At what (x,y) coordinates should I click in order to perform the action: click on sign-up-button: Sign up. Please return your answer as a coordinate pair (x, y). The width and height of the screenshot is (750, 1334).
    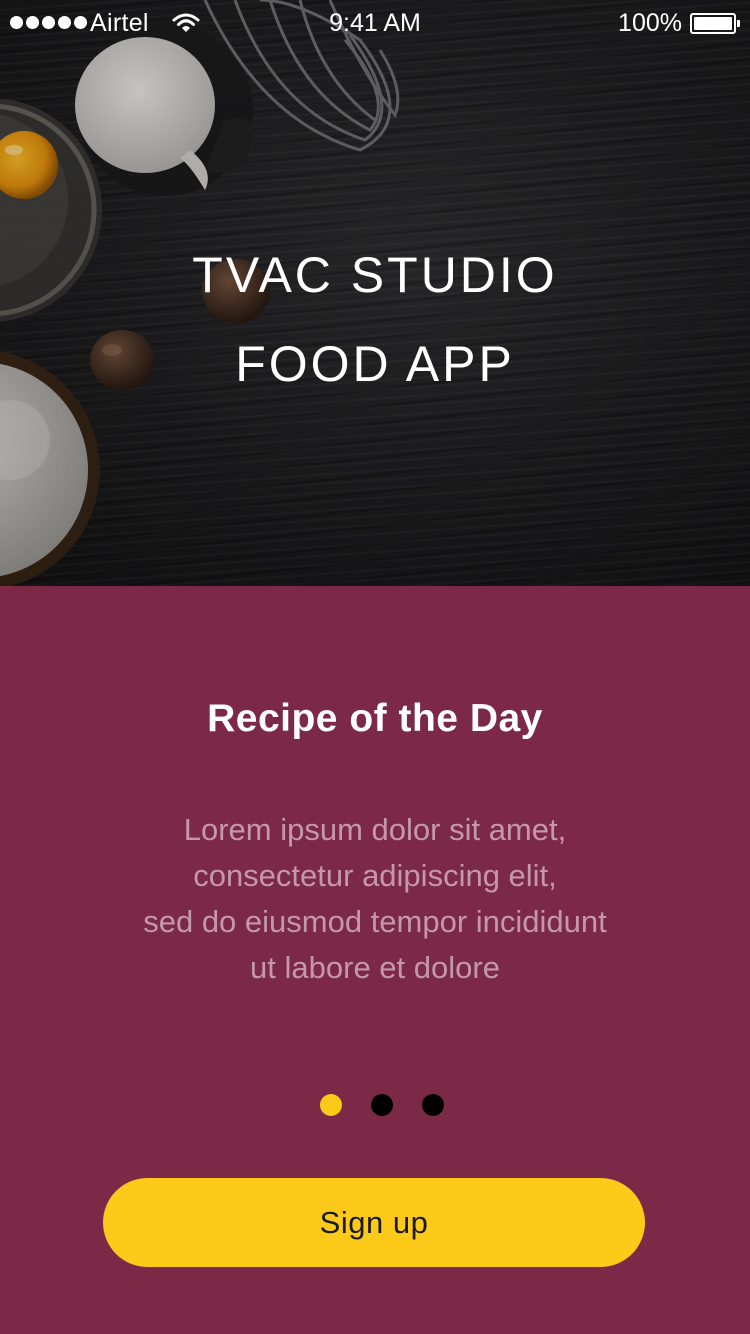
    Looking at the image, I should click on (374, 1222).